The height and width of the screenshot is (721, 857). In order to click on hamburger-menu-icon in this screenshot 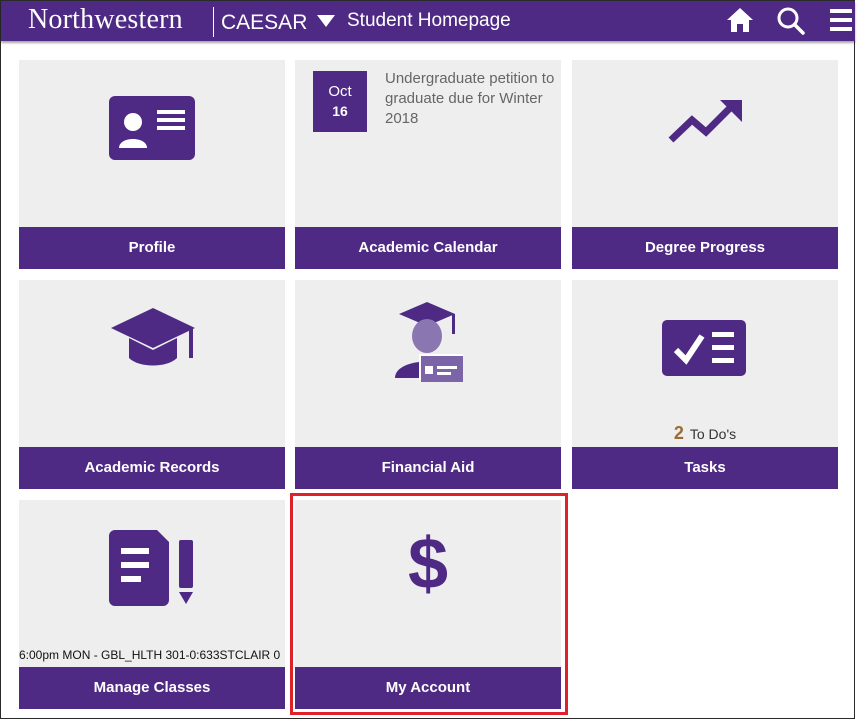, I will do `click(841, 20)`.